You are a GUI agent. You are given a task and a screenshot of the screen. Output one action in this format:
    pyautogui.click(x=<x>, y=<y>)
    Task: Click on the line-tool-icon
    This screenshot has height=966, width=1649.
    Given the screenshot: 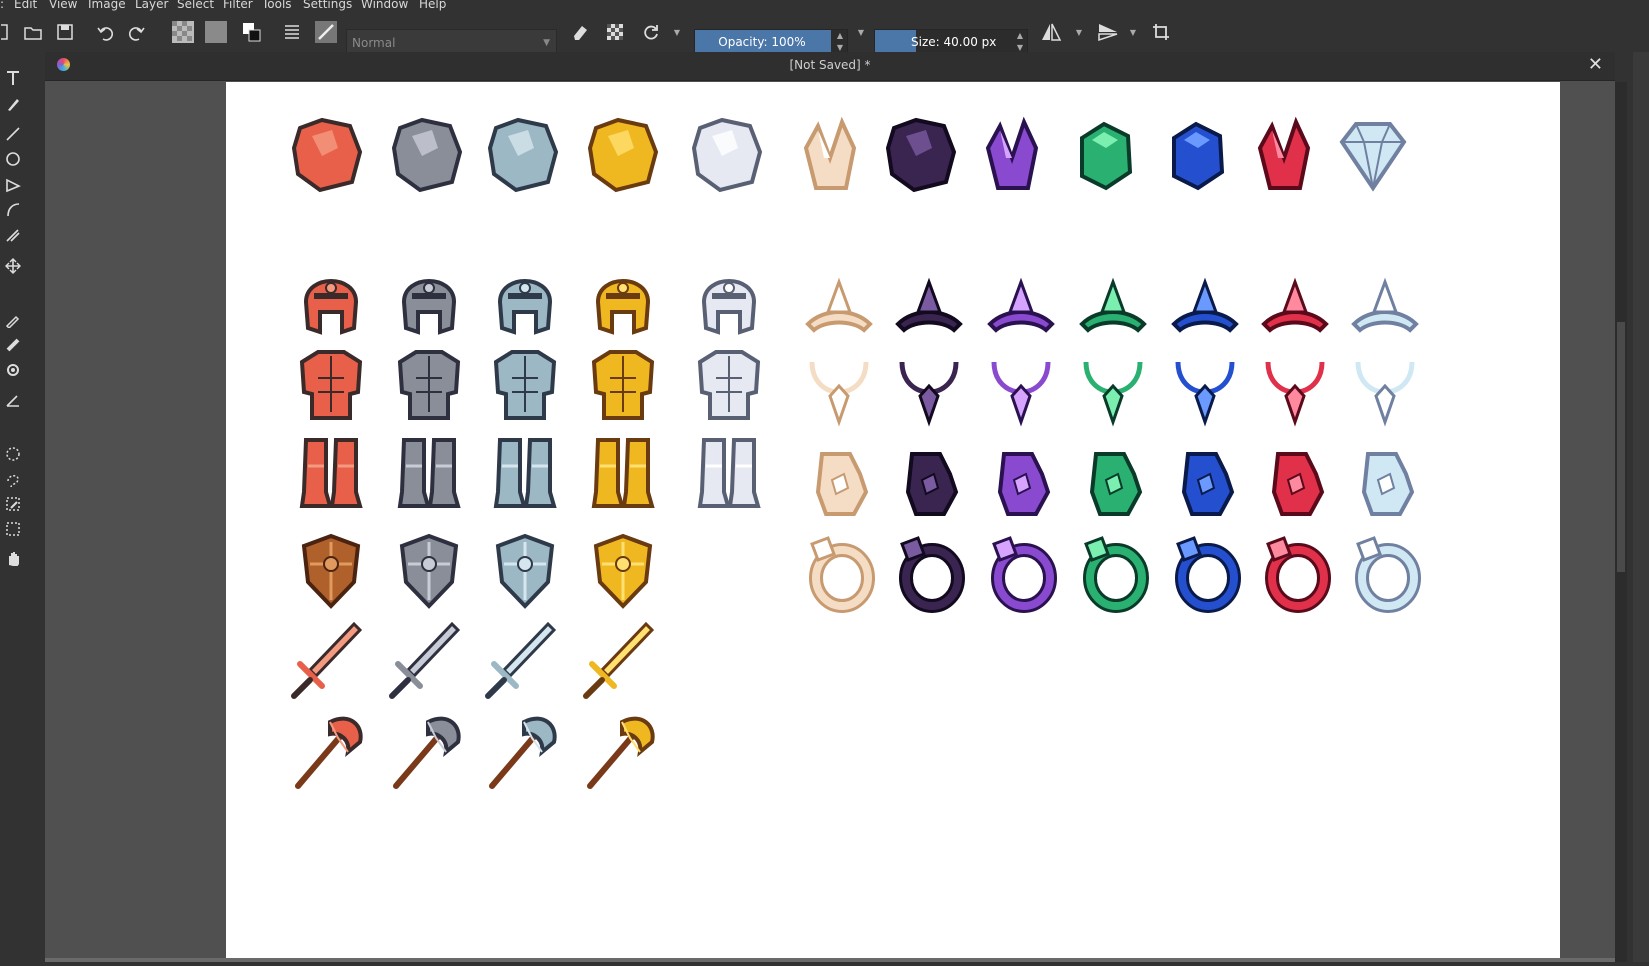 What is the action you would take?
    pyautogui.click(x=13, y=134)
    